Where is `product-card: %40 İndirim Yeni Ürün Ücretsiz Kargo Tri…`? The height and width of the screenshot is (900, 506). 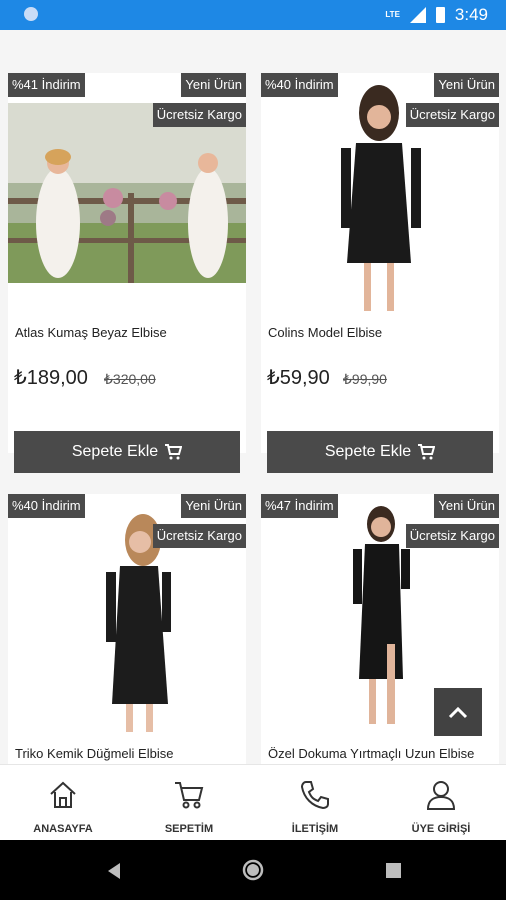 product-card: %40 İndirim Yeni Ürün Ücretsiz Kargo Tri… is located at coordinates (127, 629).